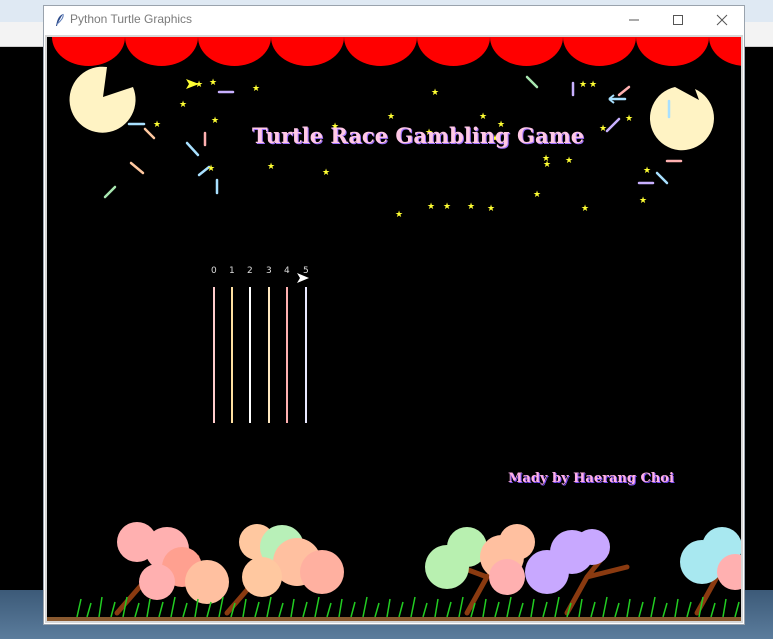 The image size is (773, 639). I want to click on tree-row, so click(427, 569).